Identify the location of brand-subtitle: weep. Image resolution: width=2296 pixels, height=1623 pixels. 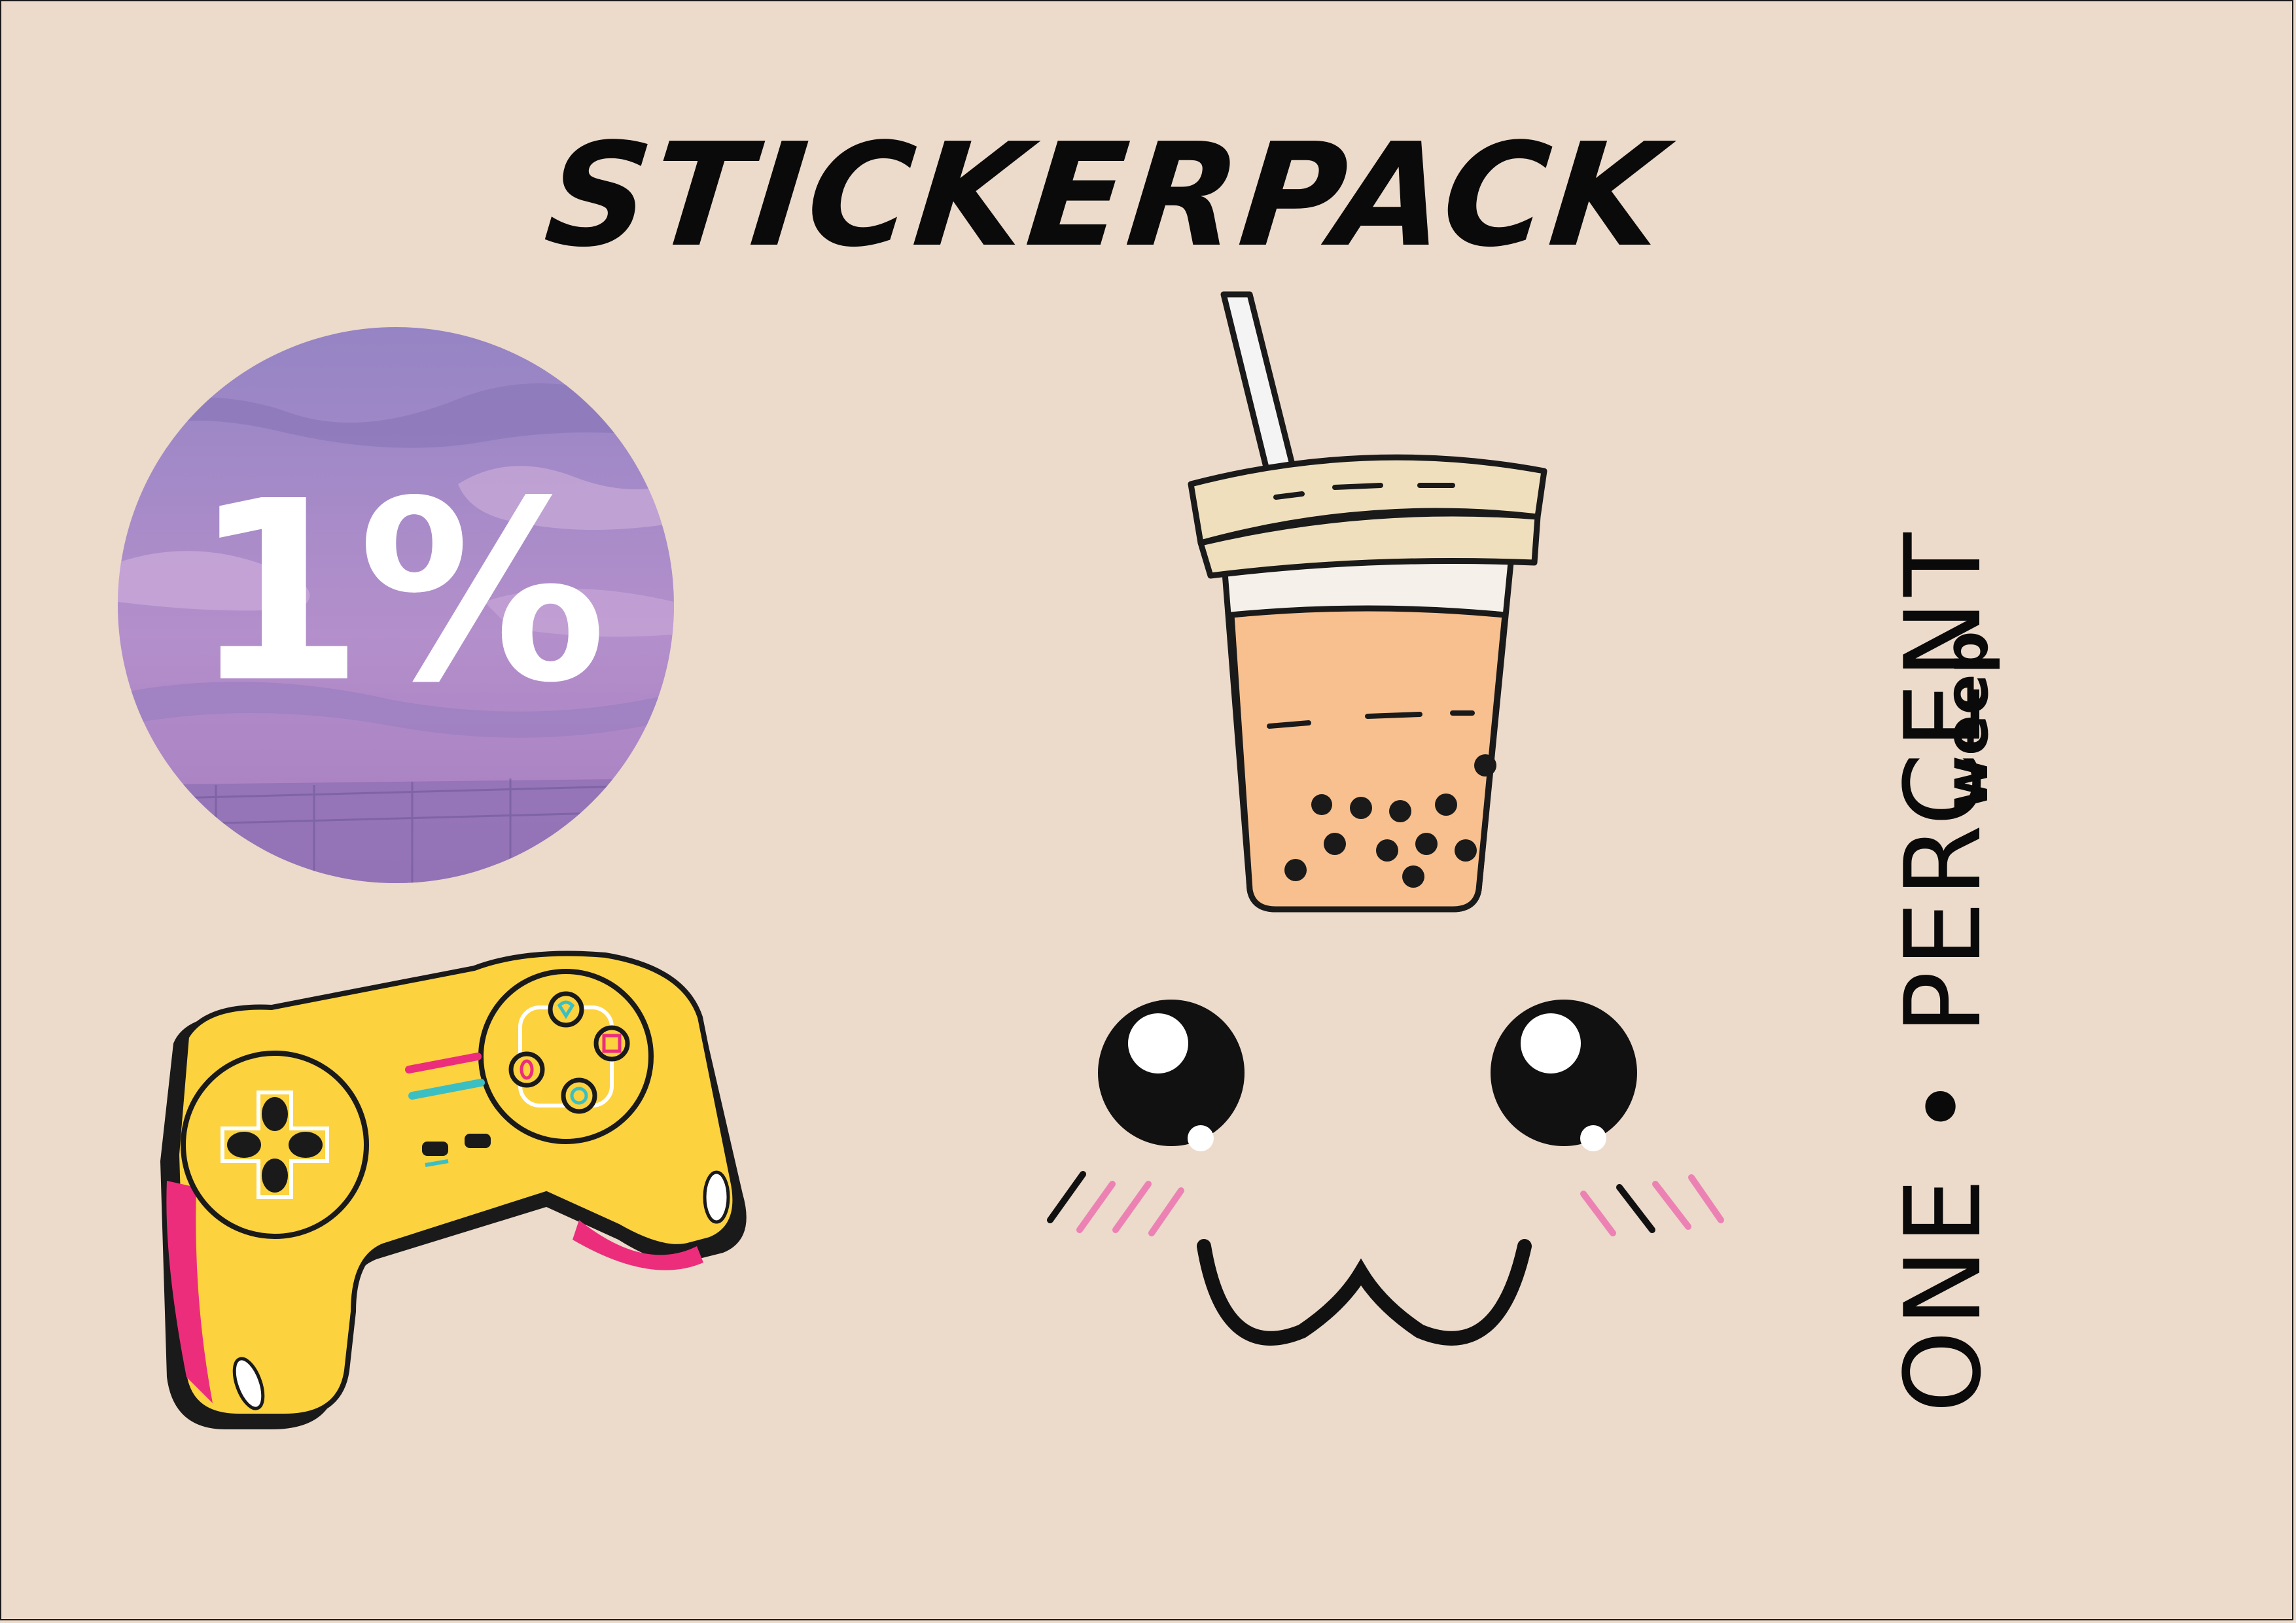
(1967, 721).